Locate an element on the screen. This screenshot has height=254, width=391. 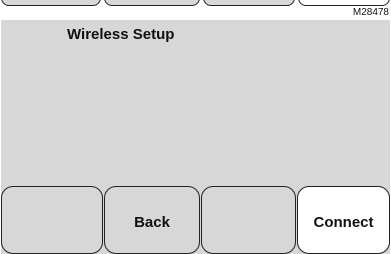
connect-button-label: Connect is located at coordinates (343, 222).